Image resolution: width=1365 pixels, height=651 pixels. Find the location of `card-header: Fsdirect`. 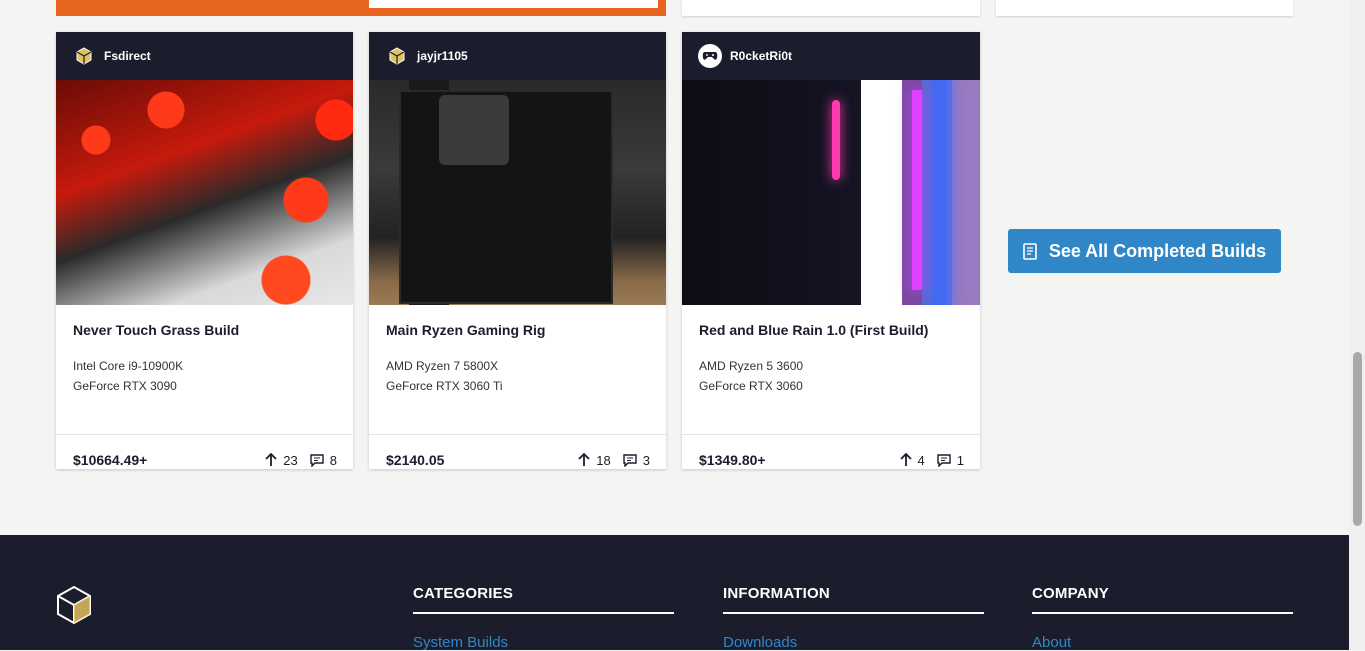

card-header: Fsdirect is located at coordinates (204, 56).